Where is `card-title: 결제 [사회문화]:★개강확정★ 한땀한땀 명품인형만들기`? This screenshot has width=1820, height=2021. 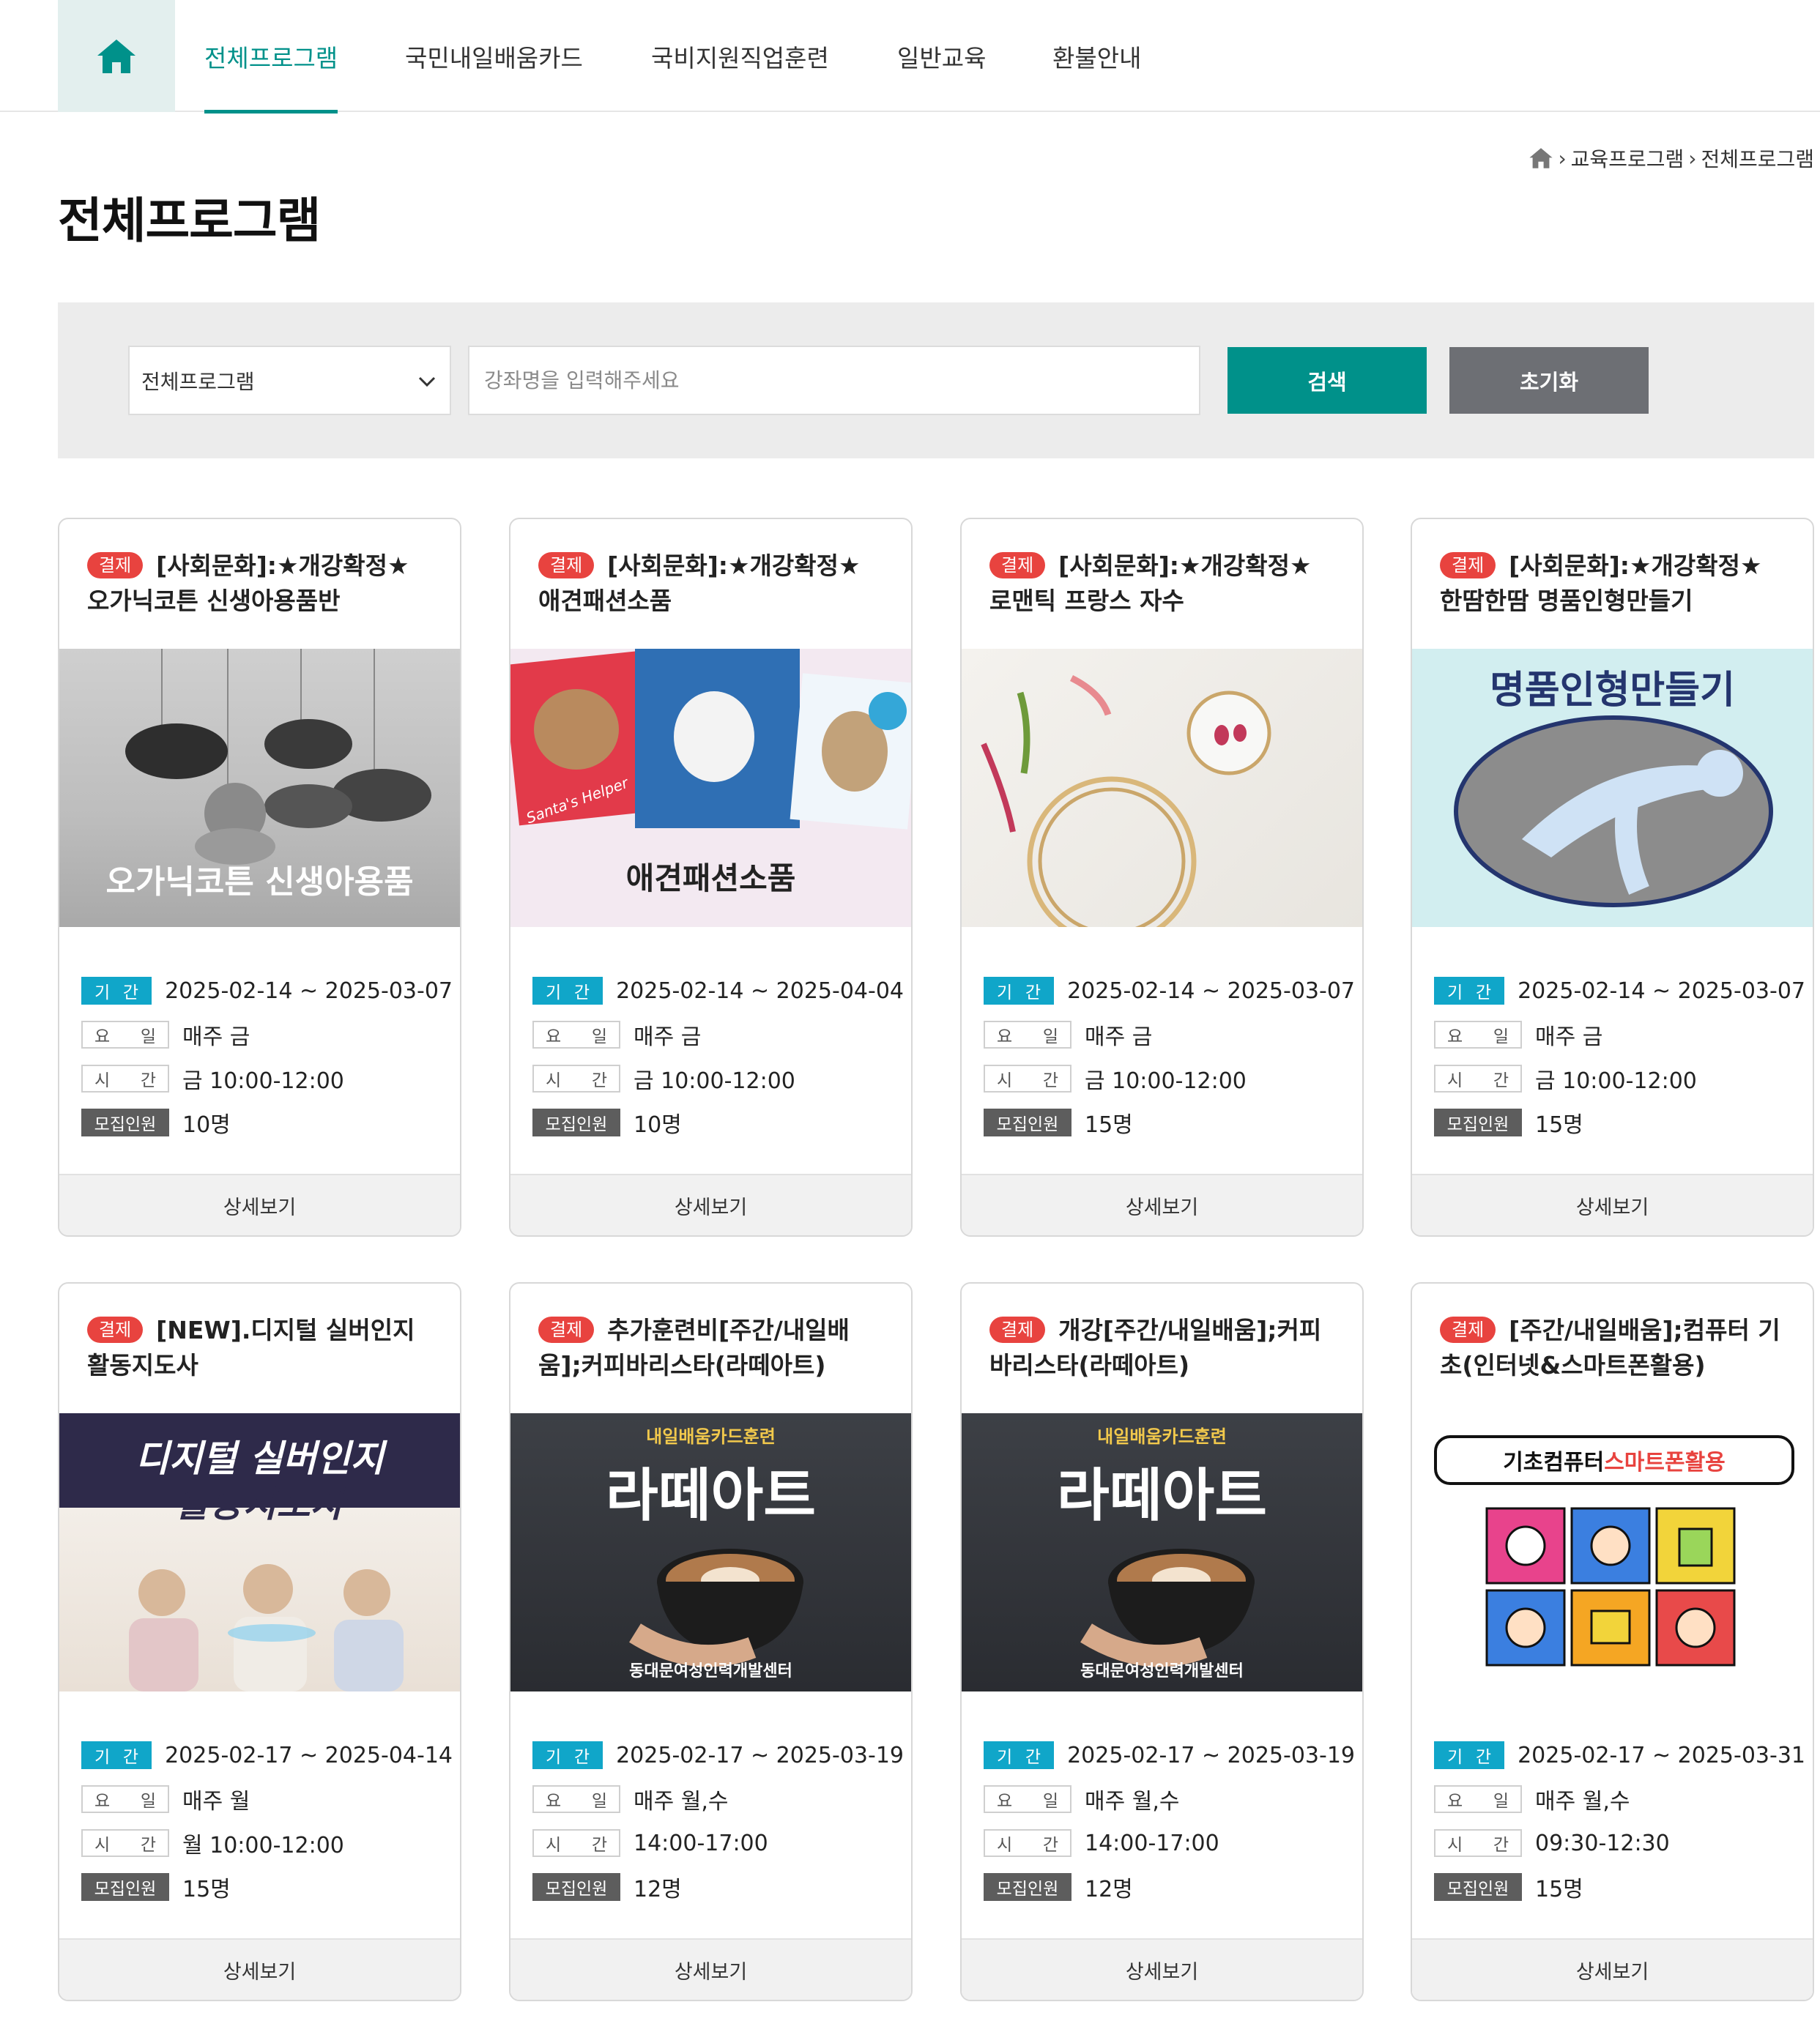 card-title: 결제 [사회문화]:★개강확정★ 한땀한땀 명품인형만들기 is located at coordinates (1615, 583).